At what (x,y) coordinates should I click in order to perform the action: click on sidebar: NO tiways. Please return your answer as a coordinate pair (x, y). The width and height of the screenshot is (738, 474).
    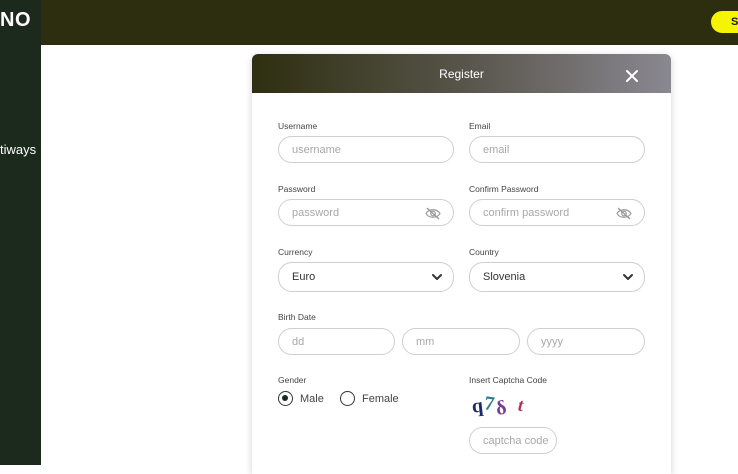
    Looking at the image, I should click on (20, 232).